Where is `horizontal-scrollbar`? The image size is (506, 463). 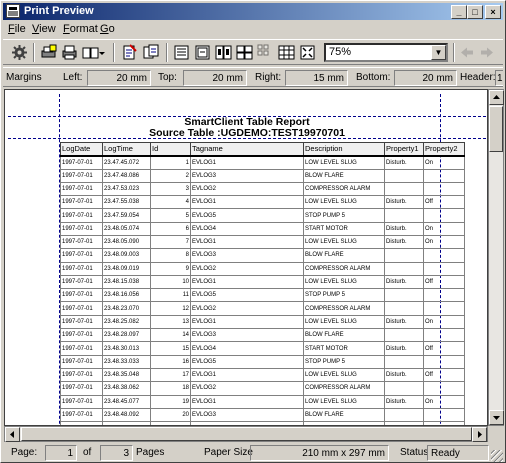 horizontal-scrollbar is located at coordinates (246, 434).